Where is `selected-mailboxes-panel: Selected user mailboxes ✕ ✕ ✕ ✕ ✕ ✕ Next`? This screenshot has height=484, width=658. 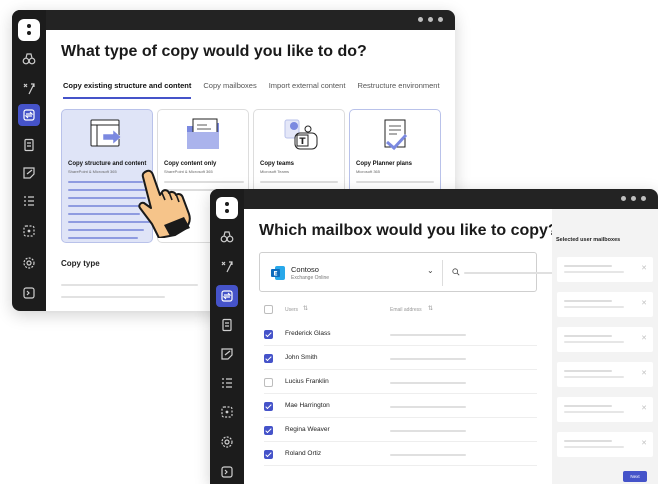 selected-mailboxes-panel: Selected user mailboxes ✕ ✕ ✕ ✕ ✕ ✕ Next is located at coordinates (605, 346).